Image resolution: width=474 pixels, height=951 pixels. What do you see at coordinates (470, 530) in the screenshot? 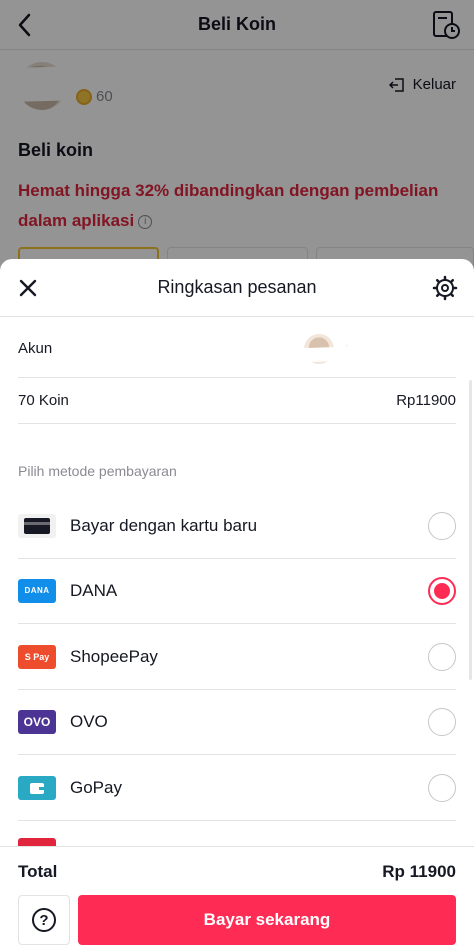
I see `scrollbar` at bounding box center [470, 530].